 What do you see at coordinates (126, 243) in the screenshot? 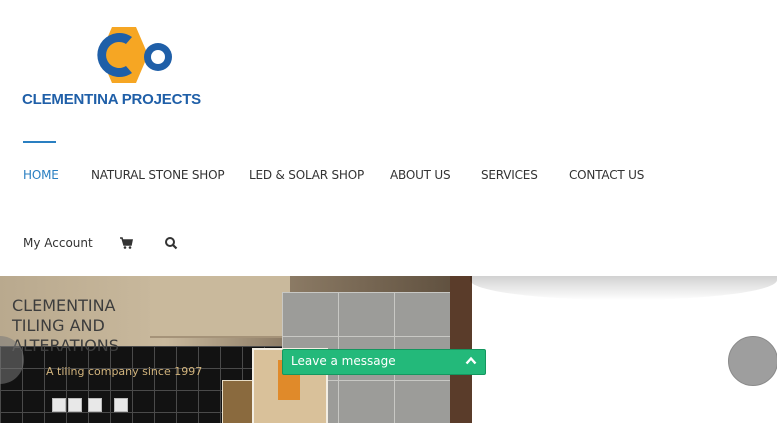
I see `cart-icon` at bounding box center [126, 243].